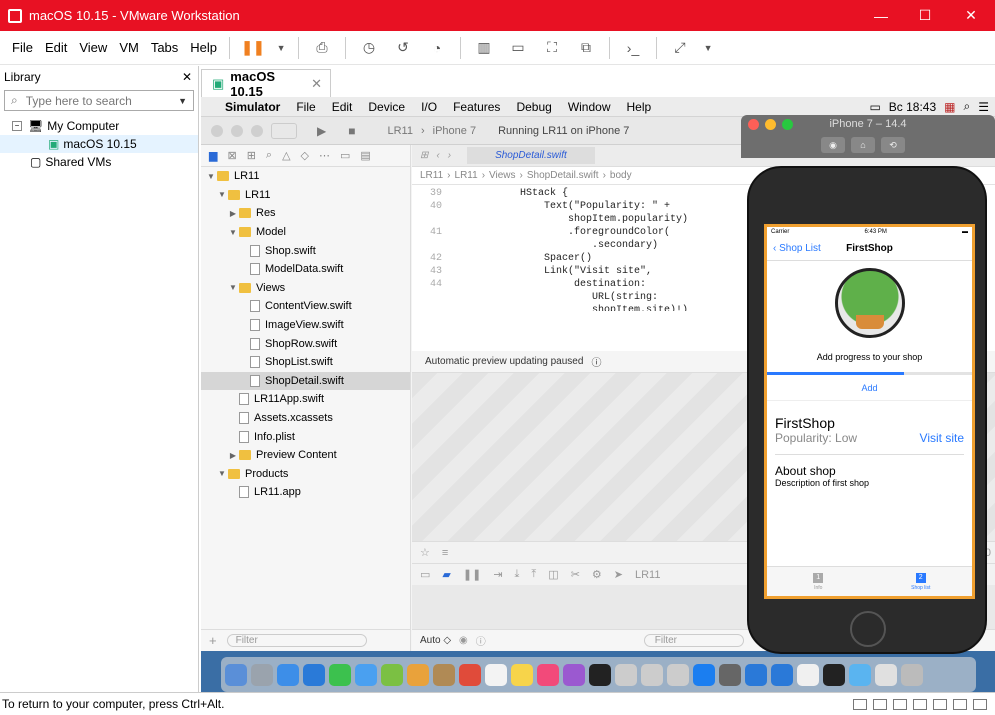  Describe the element at coordinates (369, 48) in the screenshot. I see `snapshot-icon: ◷` at that location.